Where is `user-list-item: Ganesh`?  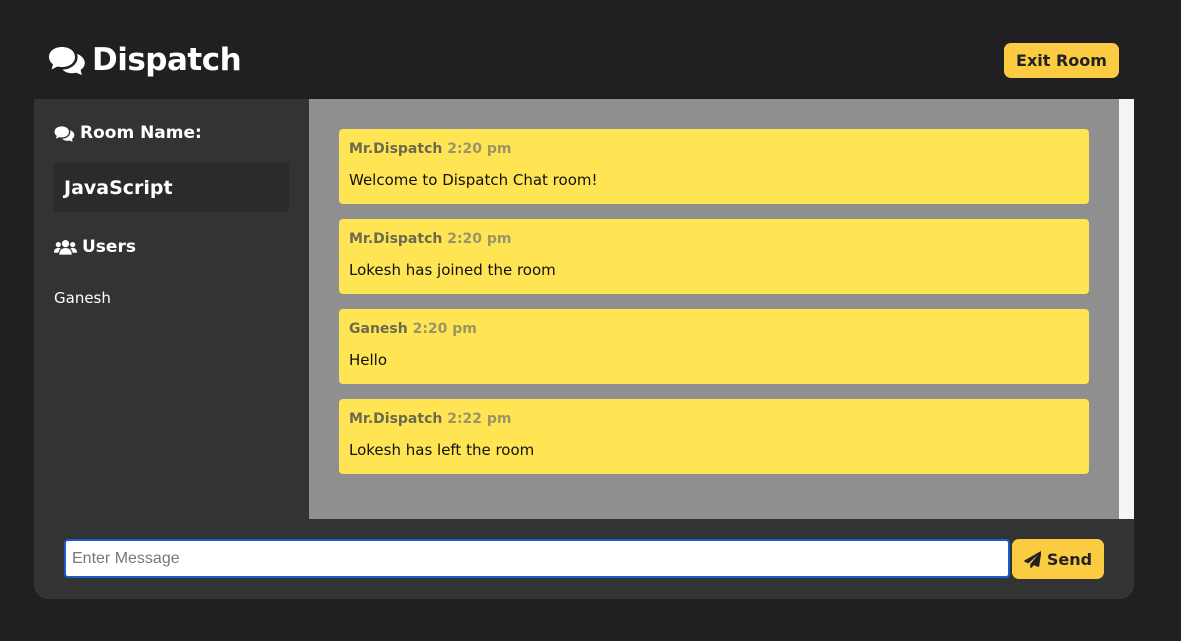 user-list-item: Ganesh is located at coordinates (82, 298).